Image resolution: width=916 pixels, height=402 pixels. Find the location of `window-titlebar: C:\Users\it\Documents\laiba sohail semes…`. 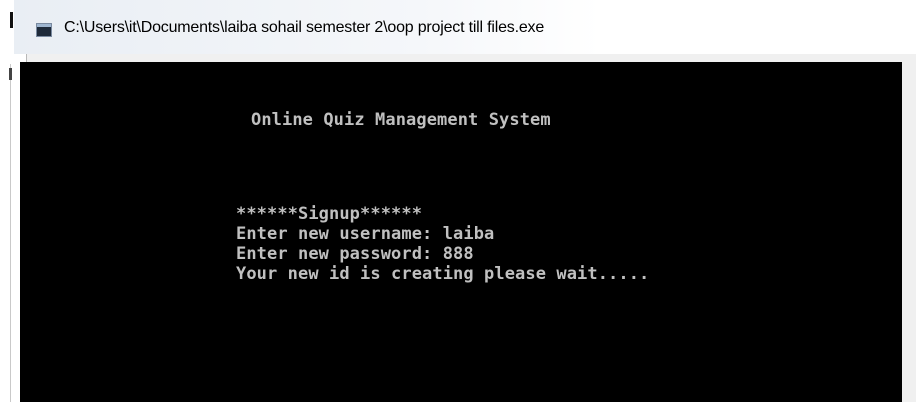

window-titlebar: C:\Users\it\Documents\laiba sohail semes… is located at coordinates (465, 27).